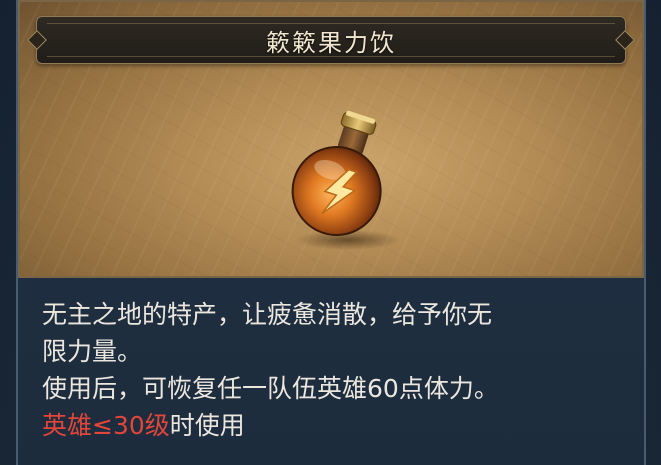 This screenshot has width=661, height=465. What do you see at coordinates (106, 425) in the screenshot?
I see `requirement-level: 英雄≤30级` at bounding box center [106, 425].